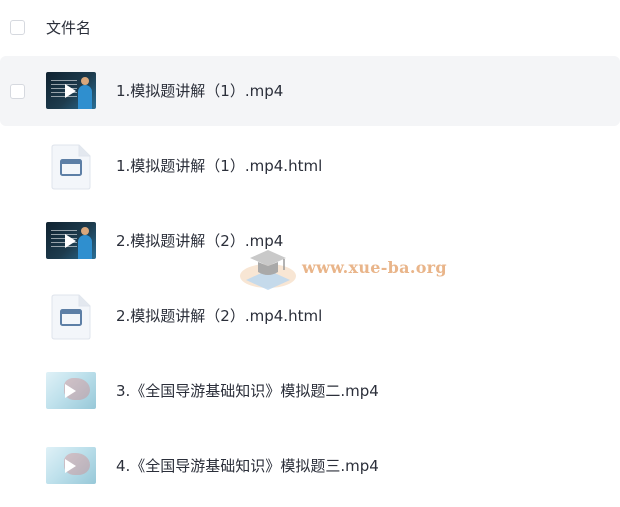  I want to click on file-name: 3.《全国导游基础知识》模拟题二.mp4, so click(247, 391).